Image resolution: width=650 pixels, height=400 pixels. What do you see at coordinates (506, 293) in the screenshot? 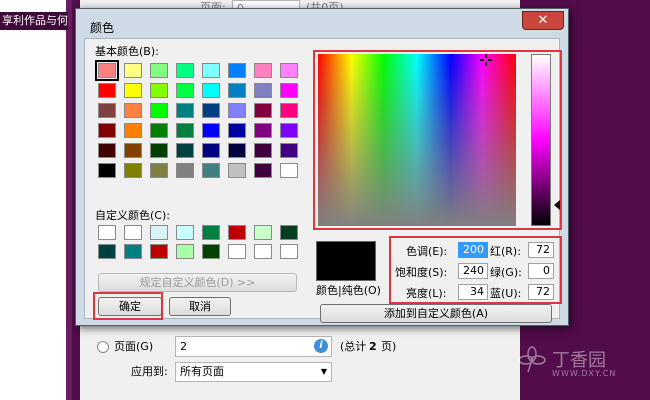
I see `blue-label: 蓝(U):` at bounding box center [506, 293].